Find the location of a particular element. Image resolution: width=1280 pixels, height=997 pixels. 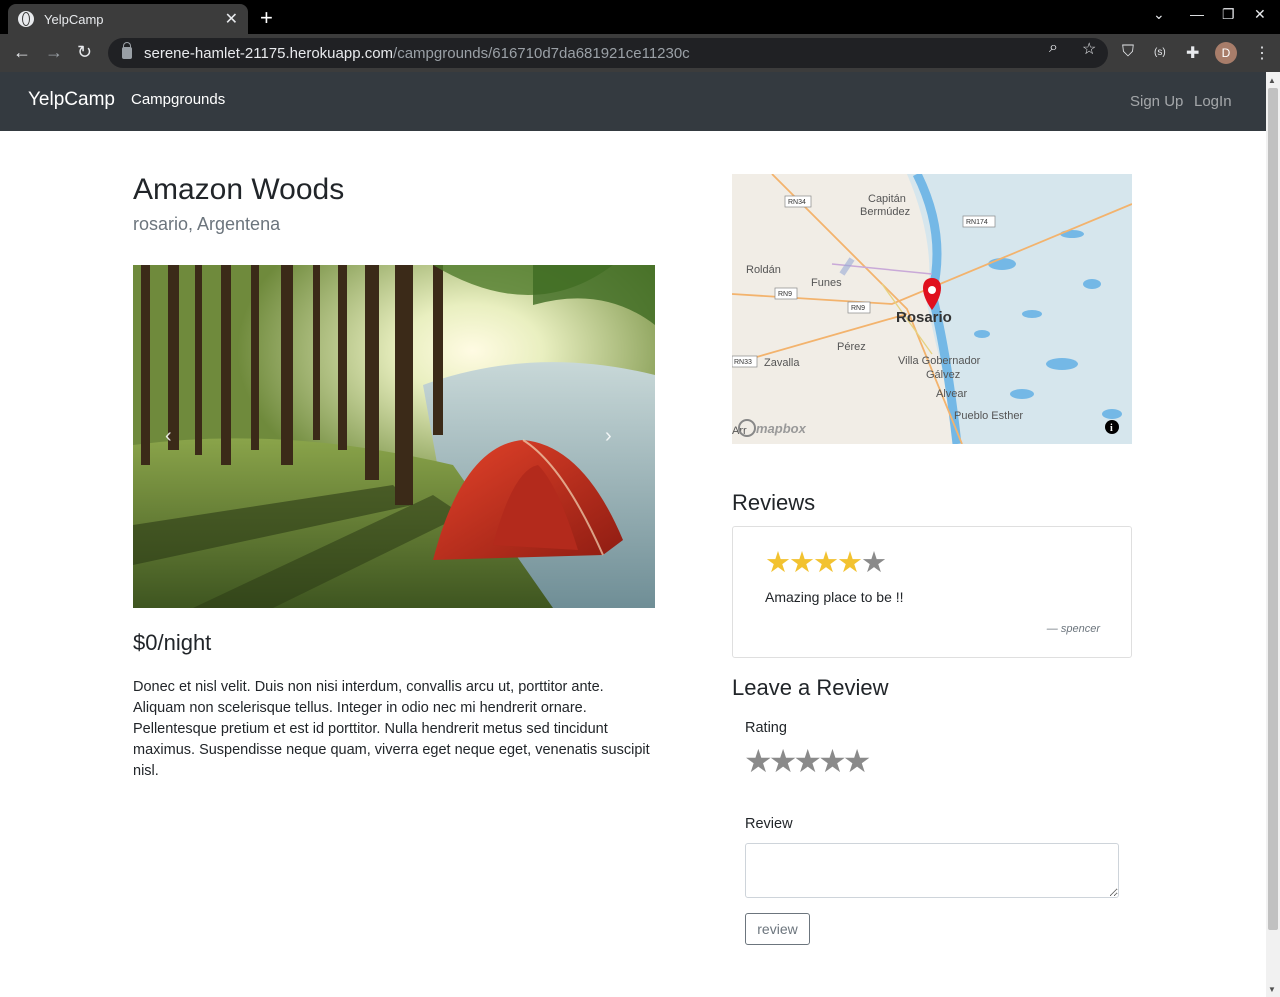

close-tab-icon: ✕ is located at coordinates (231, 19).